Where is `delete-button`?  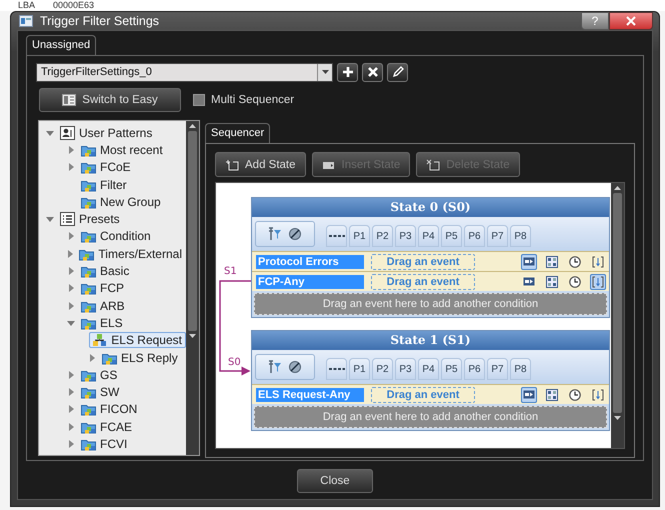 delete-button is located at coordinates (372, 72).